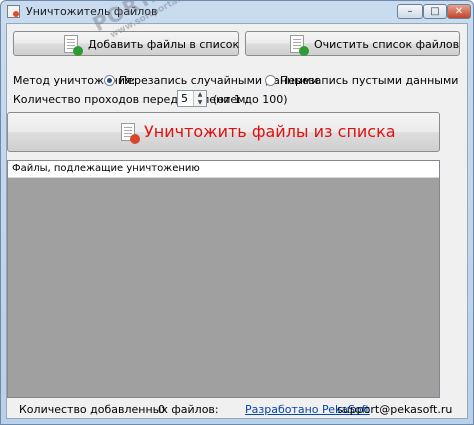  What do you see at coordinates (119, 409) in the screenshot?
I see `file-count-label: Количество добавленных файлов:` at bounding box center [119, 409].